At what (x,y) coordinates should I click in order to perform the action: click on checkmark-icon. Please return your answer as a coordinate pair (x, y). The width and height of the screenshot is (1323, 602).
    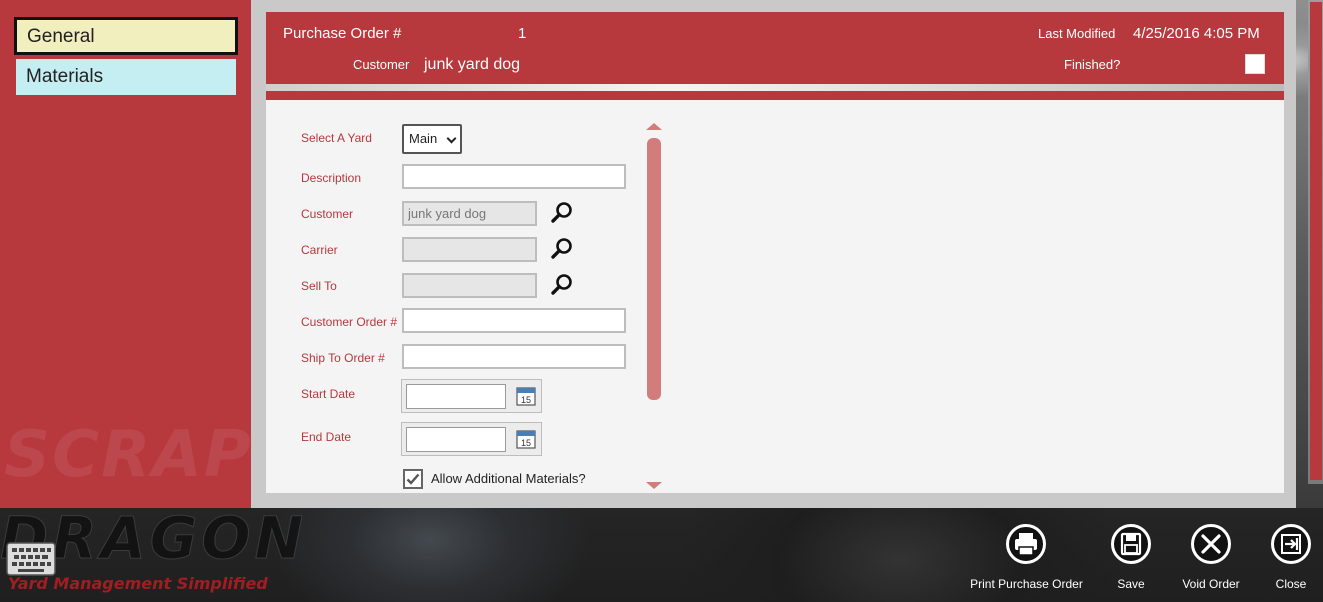
    Looking at the image, I should click on (413, 479).